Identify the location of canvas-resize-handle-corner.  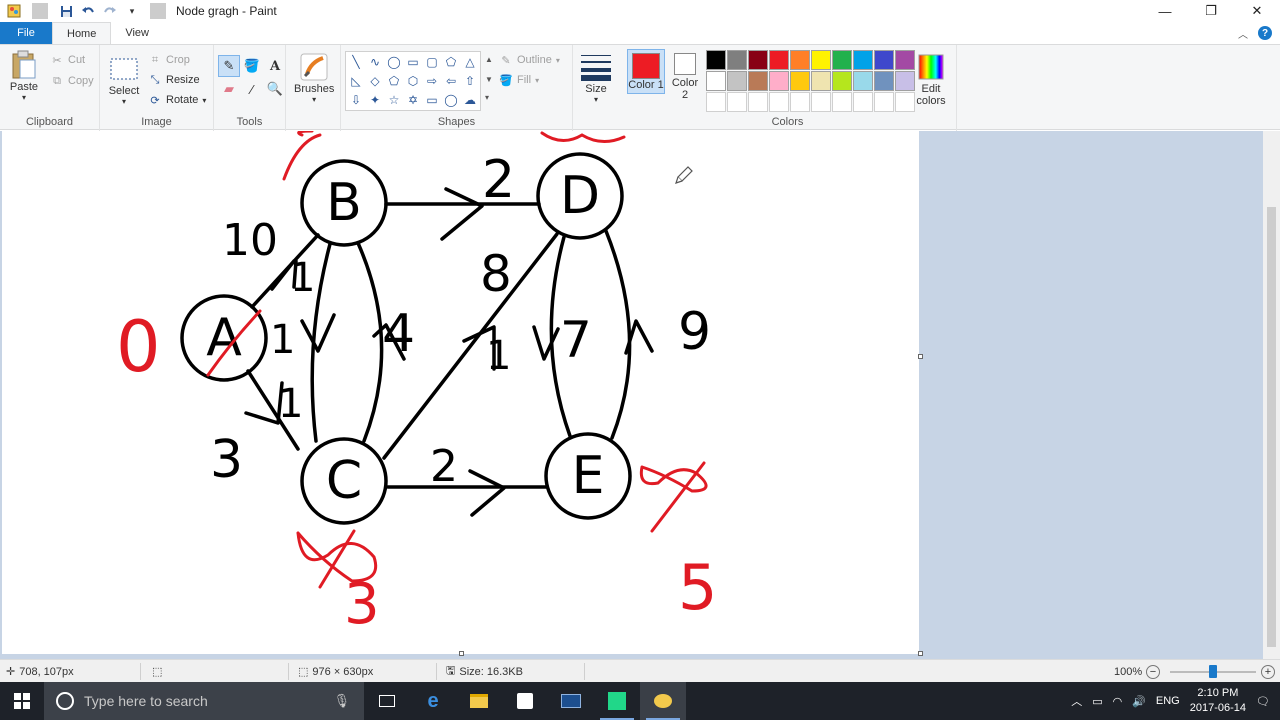
(920, 653).